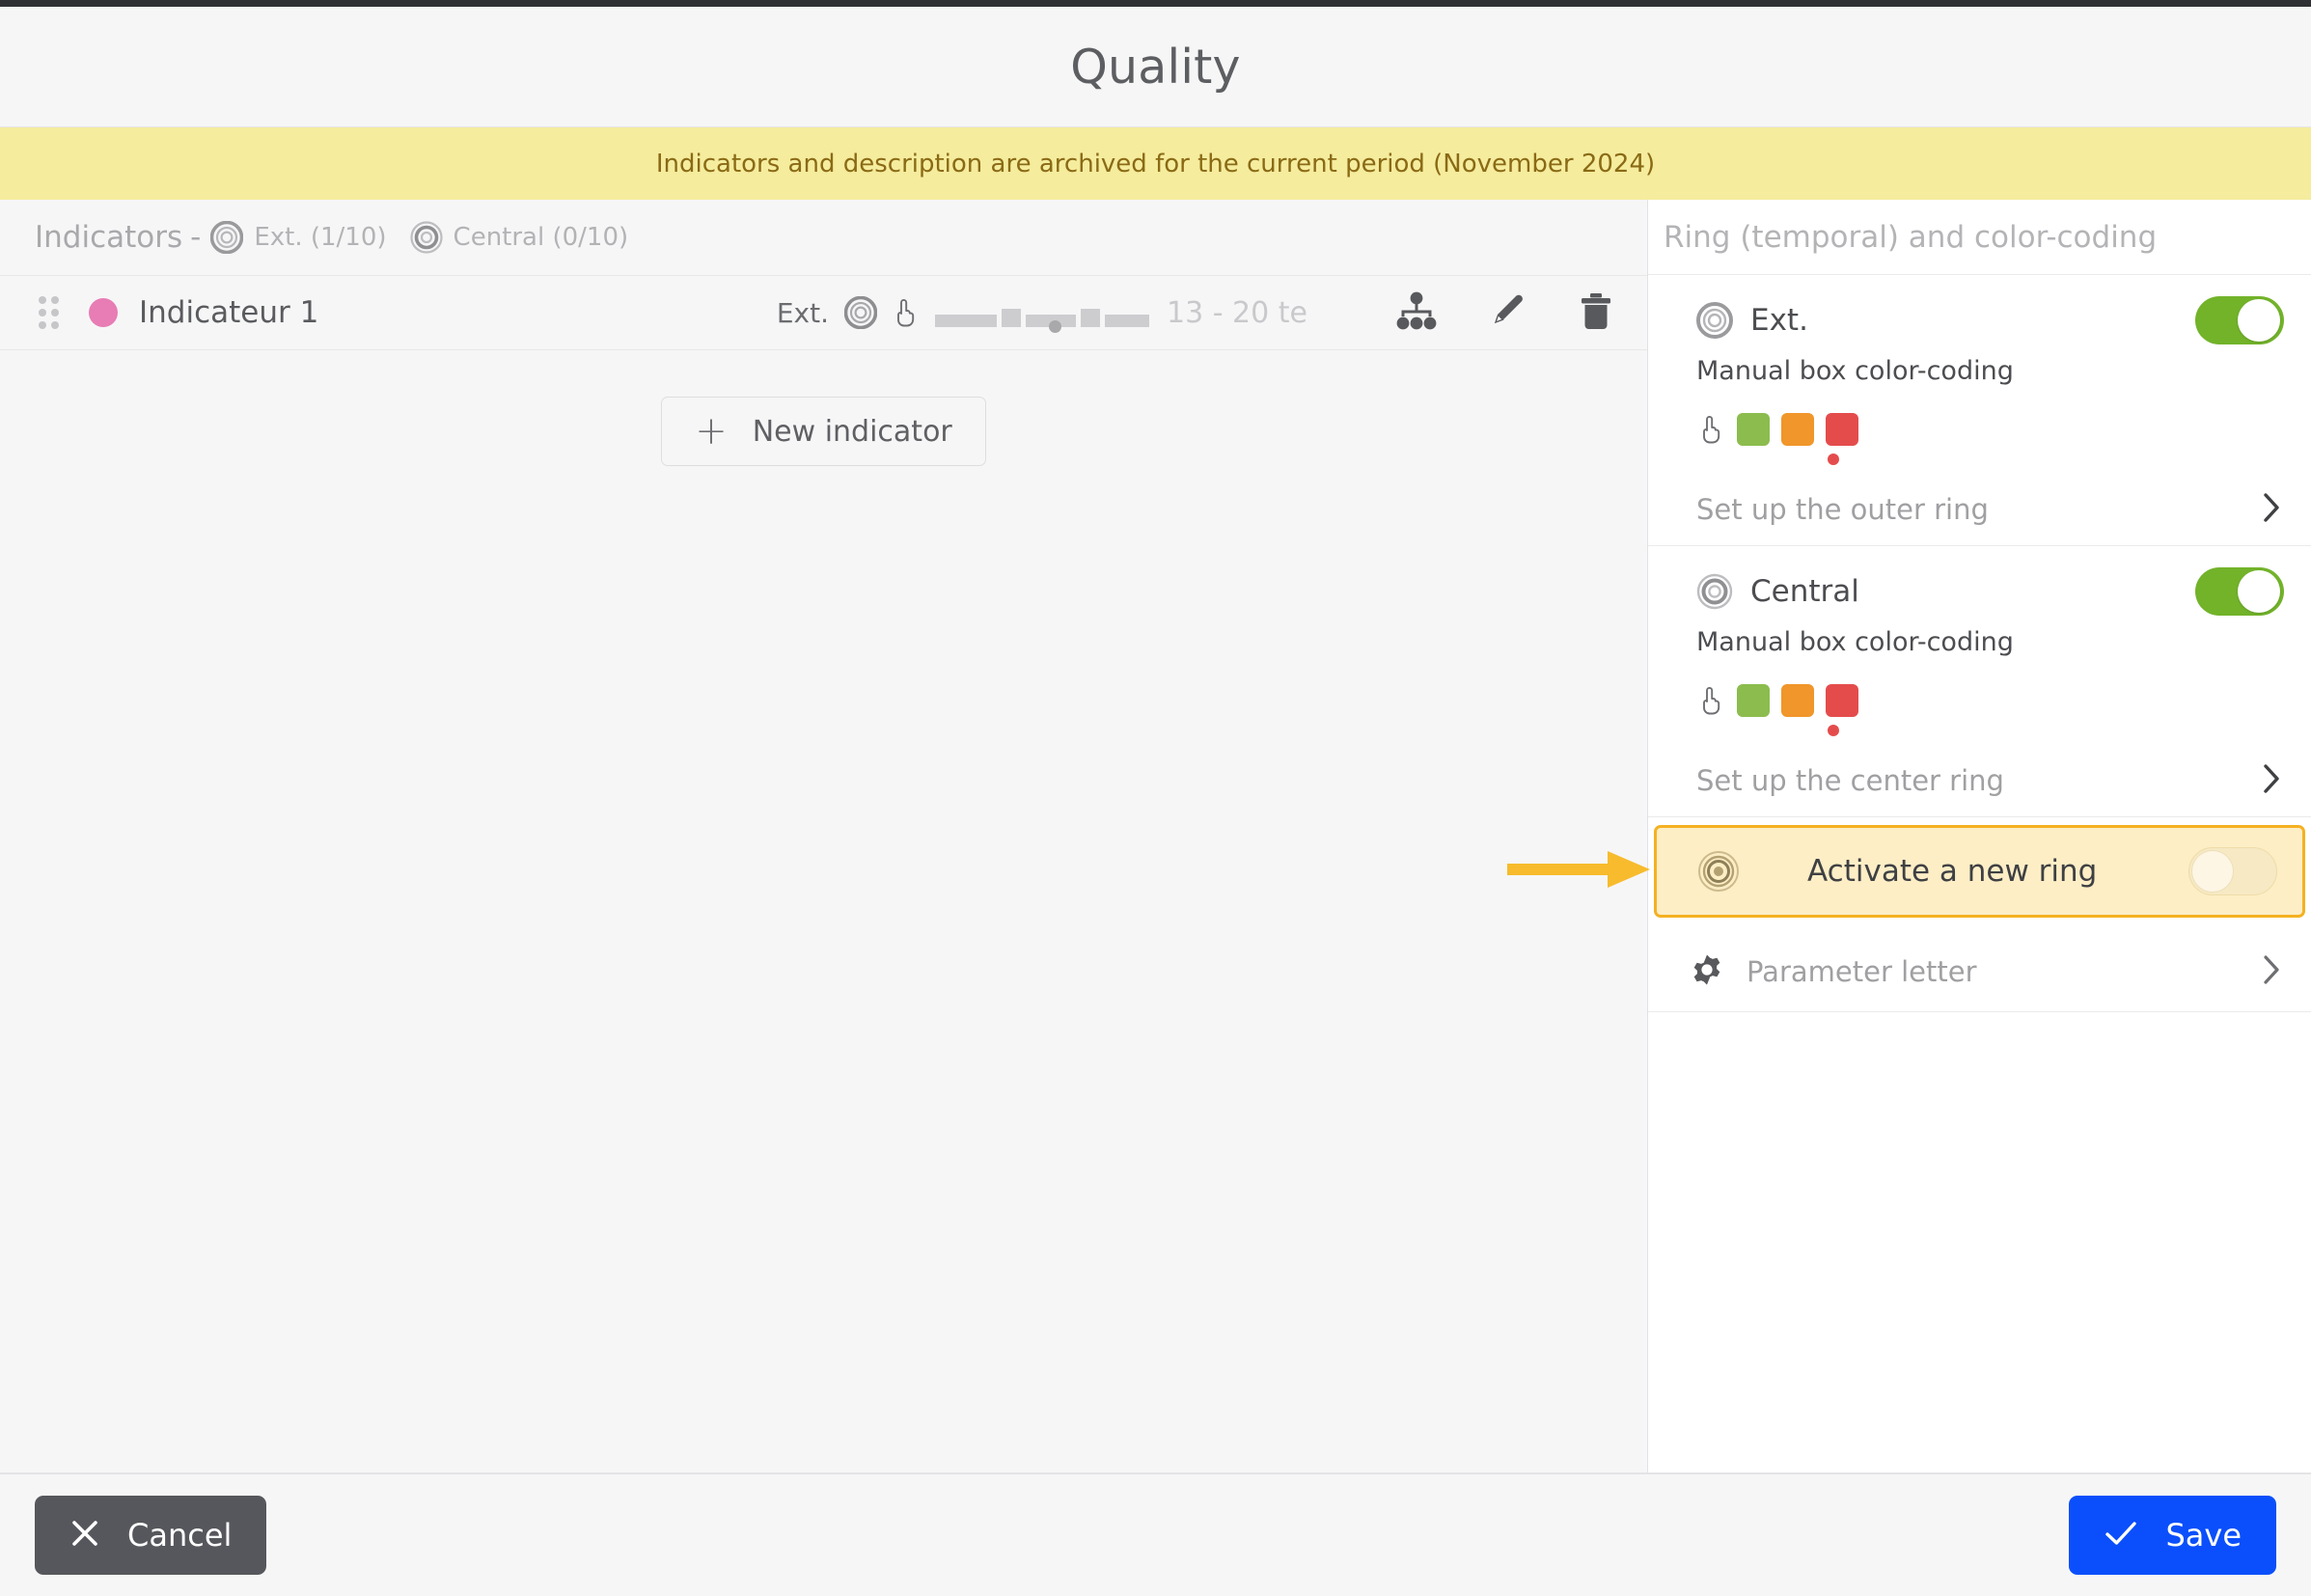 The width and height of the screenshot is (2311, 1596). Describe the element at coordinates (1842, 430) in the screenshot. I see `red-swatch-ext` at that location.